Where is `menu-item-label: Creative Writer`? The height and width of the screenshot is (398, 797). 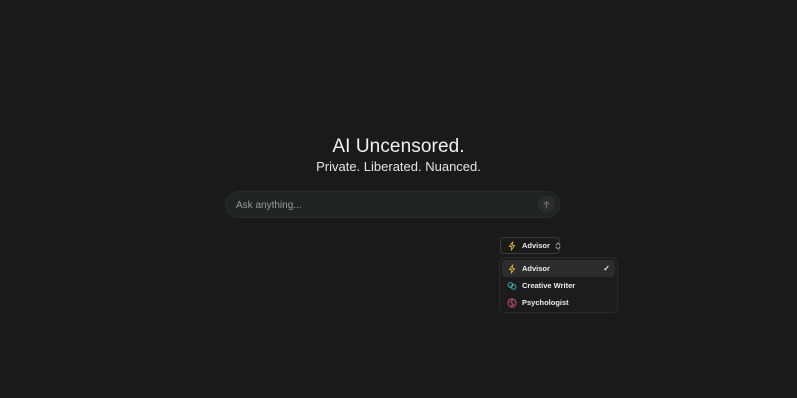 menu-item-label: Creative Writer is located at coordinates (549, 285).